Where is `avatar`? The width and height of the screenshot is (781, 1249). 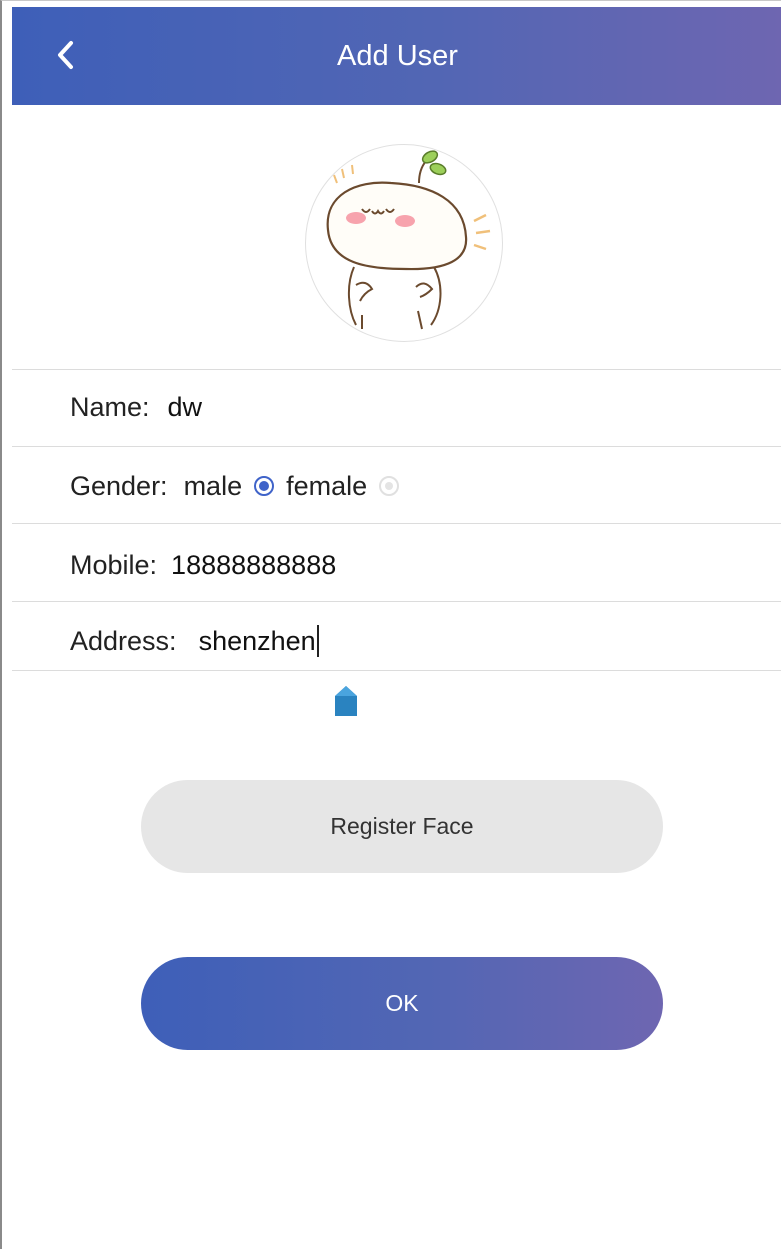
avatar is located at coordinates (404, 243).